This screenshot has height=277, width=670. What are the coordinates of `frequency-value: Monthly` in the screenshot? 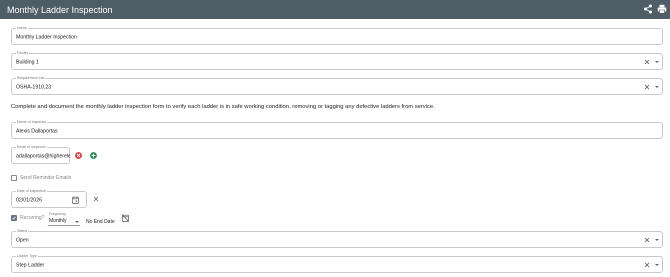 It's located at (58, 221).